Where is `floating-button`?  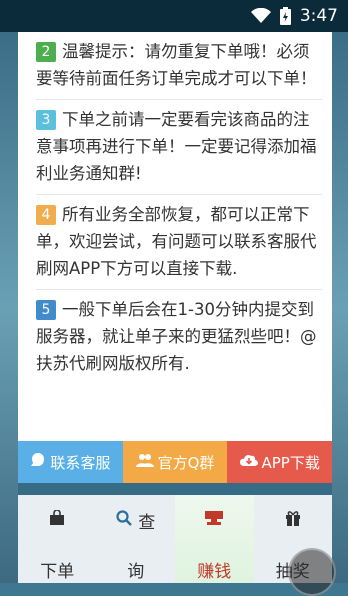
floating-button is located at coordinates (312, 572).